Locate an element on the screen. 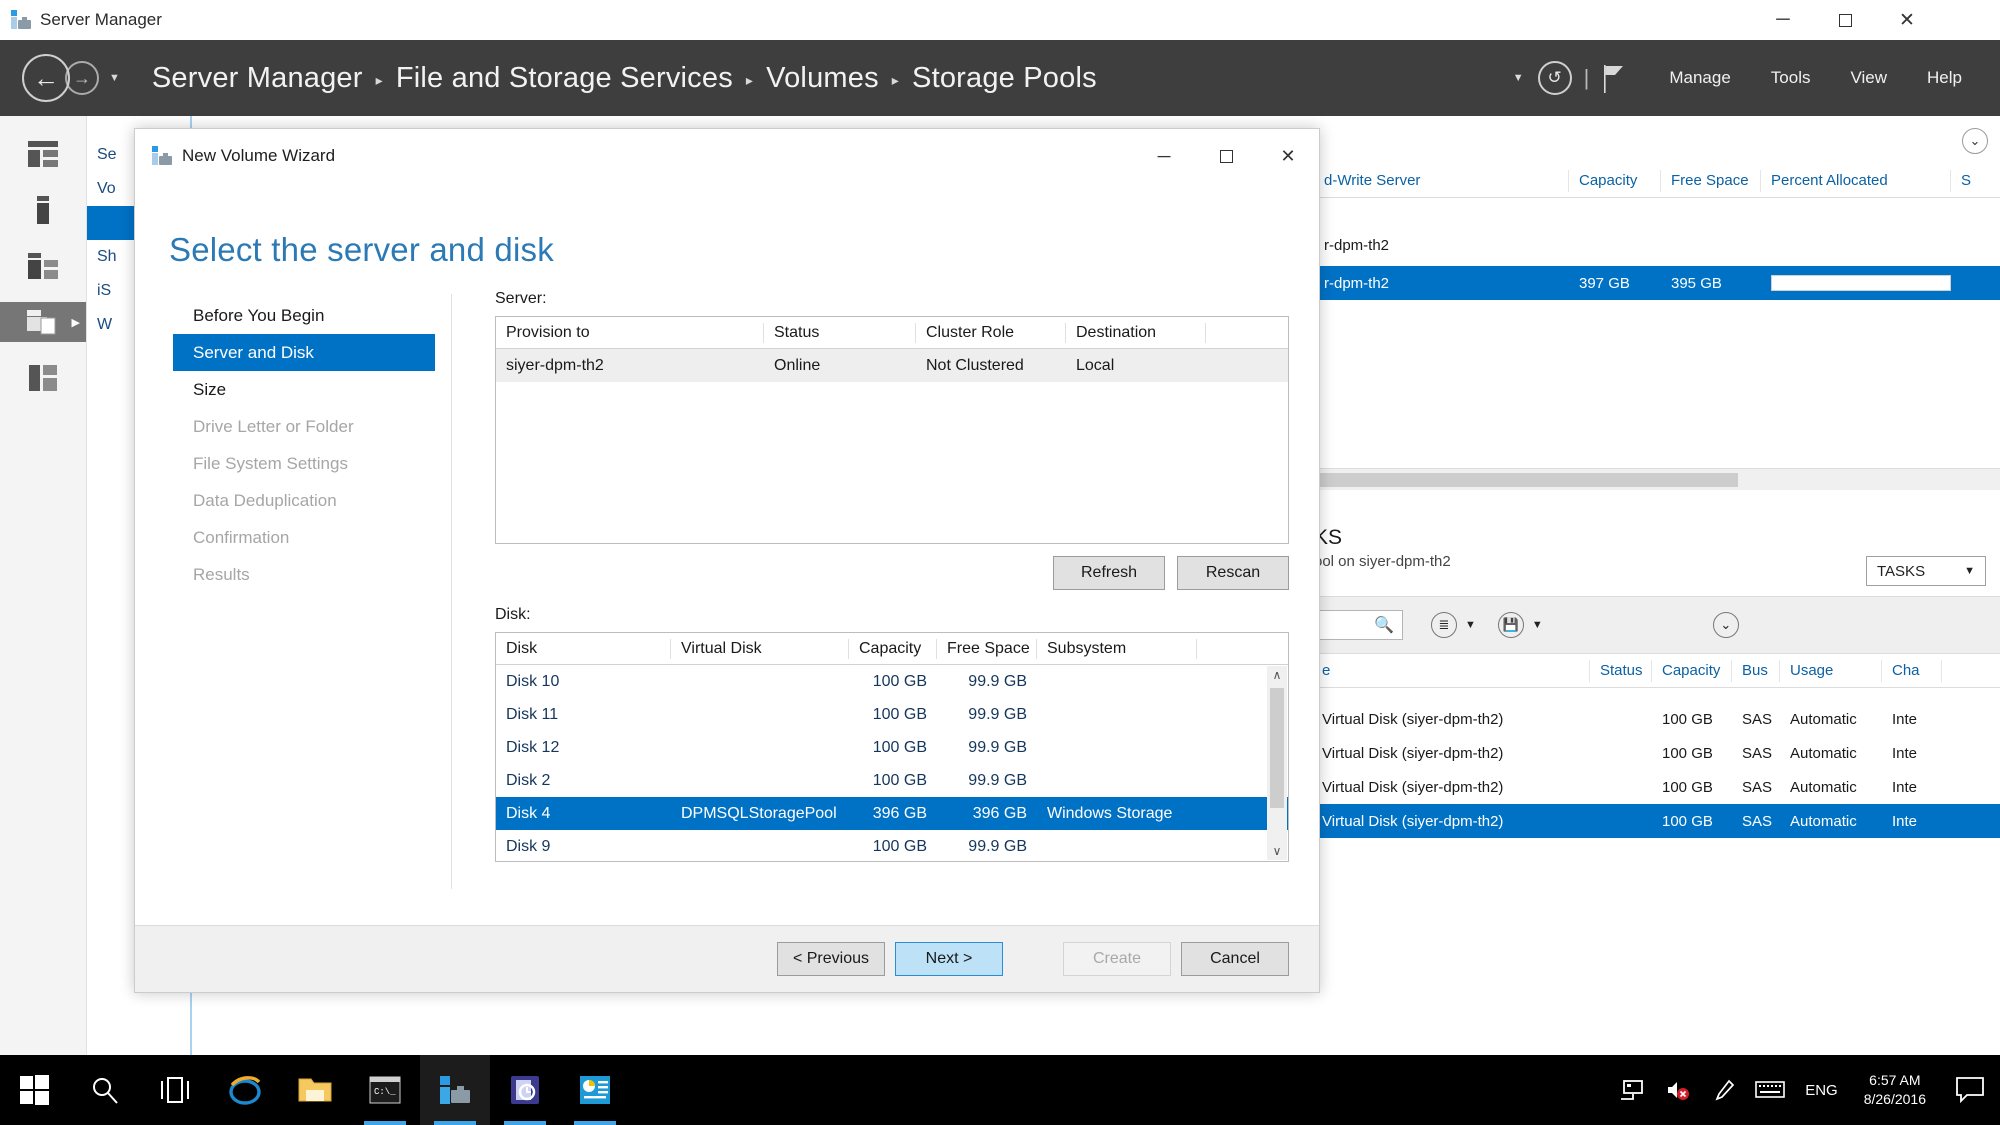 This screenshot has height=1125, width=2000. table-row: Disk 11 100 GB 99.9 GB is located at coordinates (892, 714).